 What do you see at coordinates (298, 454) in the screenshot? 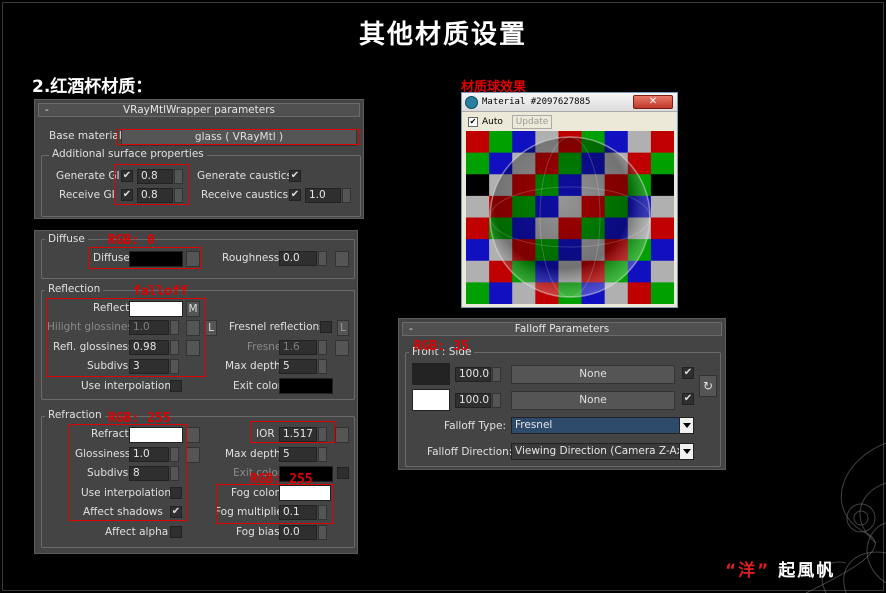
I see `refr-max-depth-spinner: 5` at bounding box center [298, 454].